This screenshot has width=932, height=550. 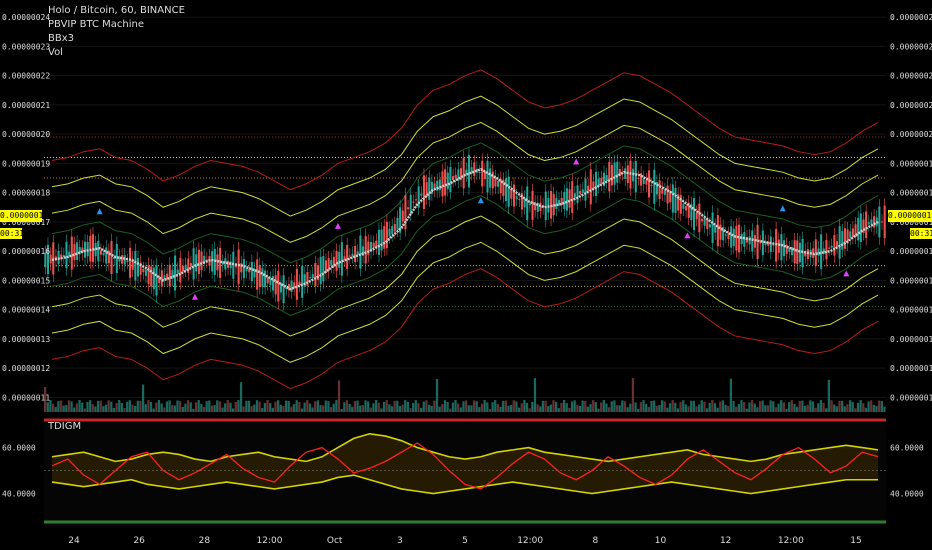 I want to click on time-tick-label: 12, so click(x=725, y=541).